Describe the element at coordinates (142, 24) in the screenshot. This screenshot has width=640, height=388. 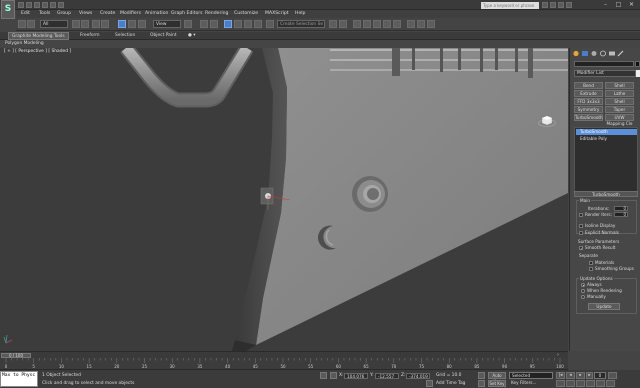
I see `select-and-scale-icon` at that location.